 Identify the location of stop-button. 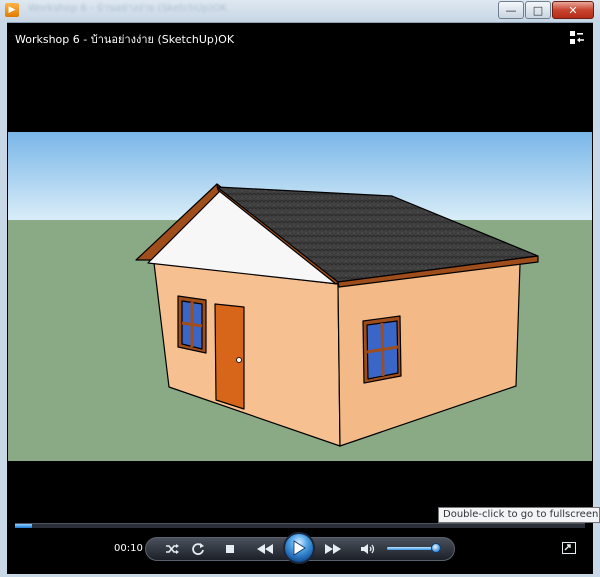
(230, 549).